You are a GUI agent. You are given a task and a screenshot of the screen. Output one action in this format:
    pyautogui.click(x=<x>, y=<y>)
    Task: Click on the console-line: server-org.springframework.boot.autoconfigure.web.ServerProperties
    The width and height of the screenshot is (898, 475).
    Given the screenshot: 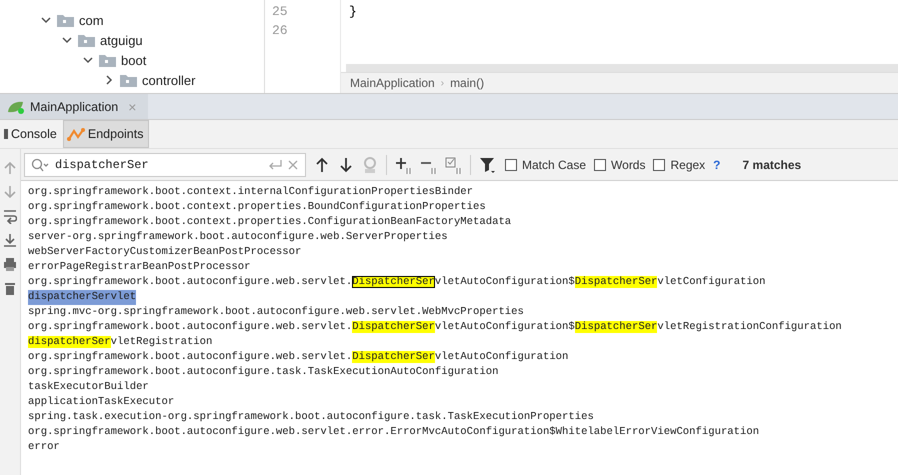 What is the action you would take?
    pyautogui.click(x=238, y=237)
    